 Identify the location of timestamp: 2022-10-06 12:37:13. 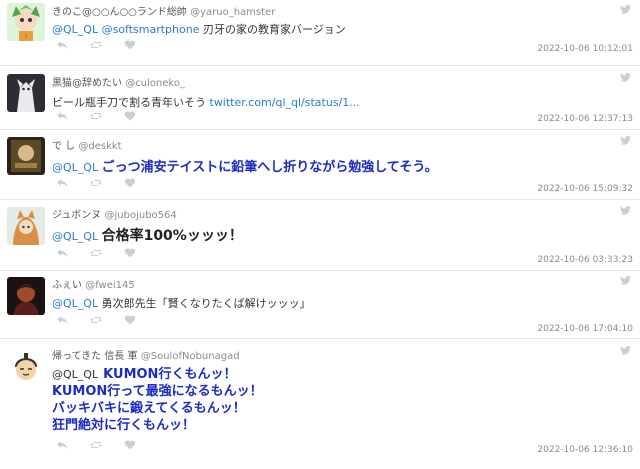
(585, 119).